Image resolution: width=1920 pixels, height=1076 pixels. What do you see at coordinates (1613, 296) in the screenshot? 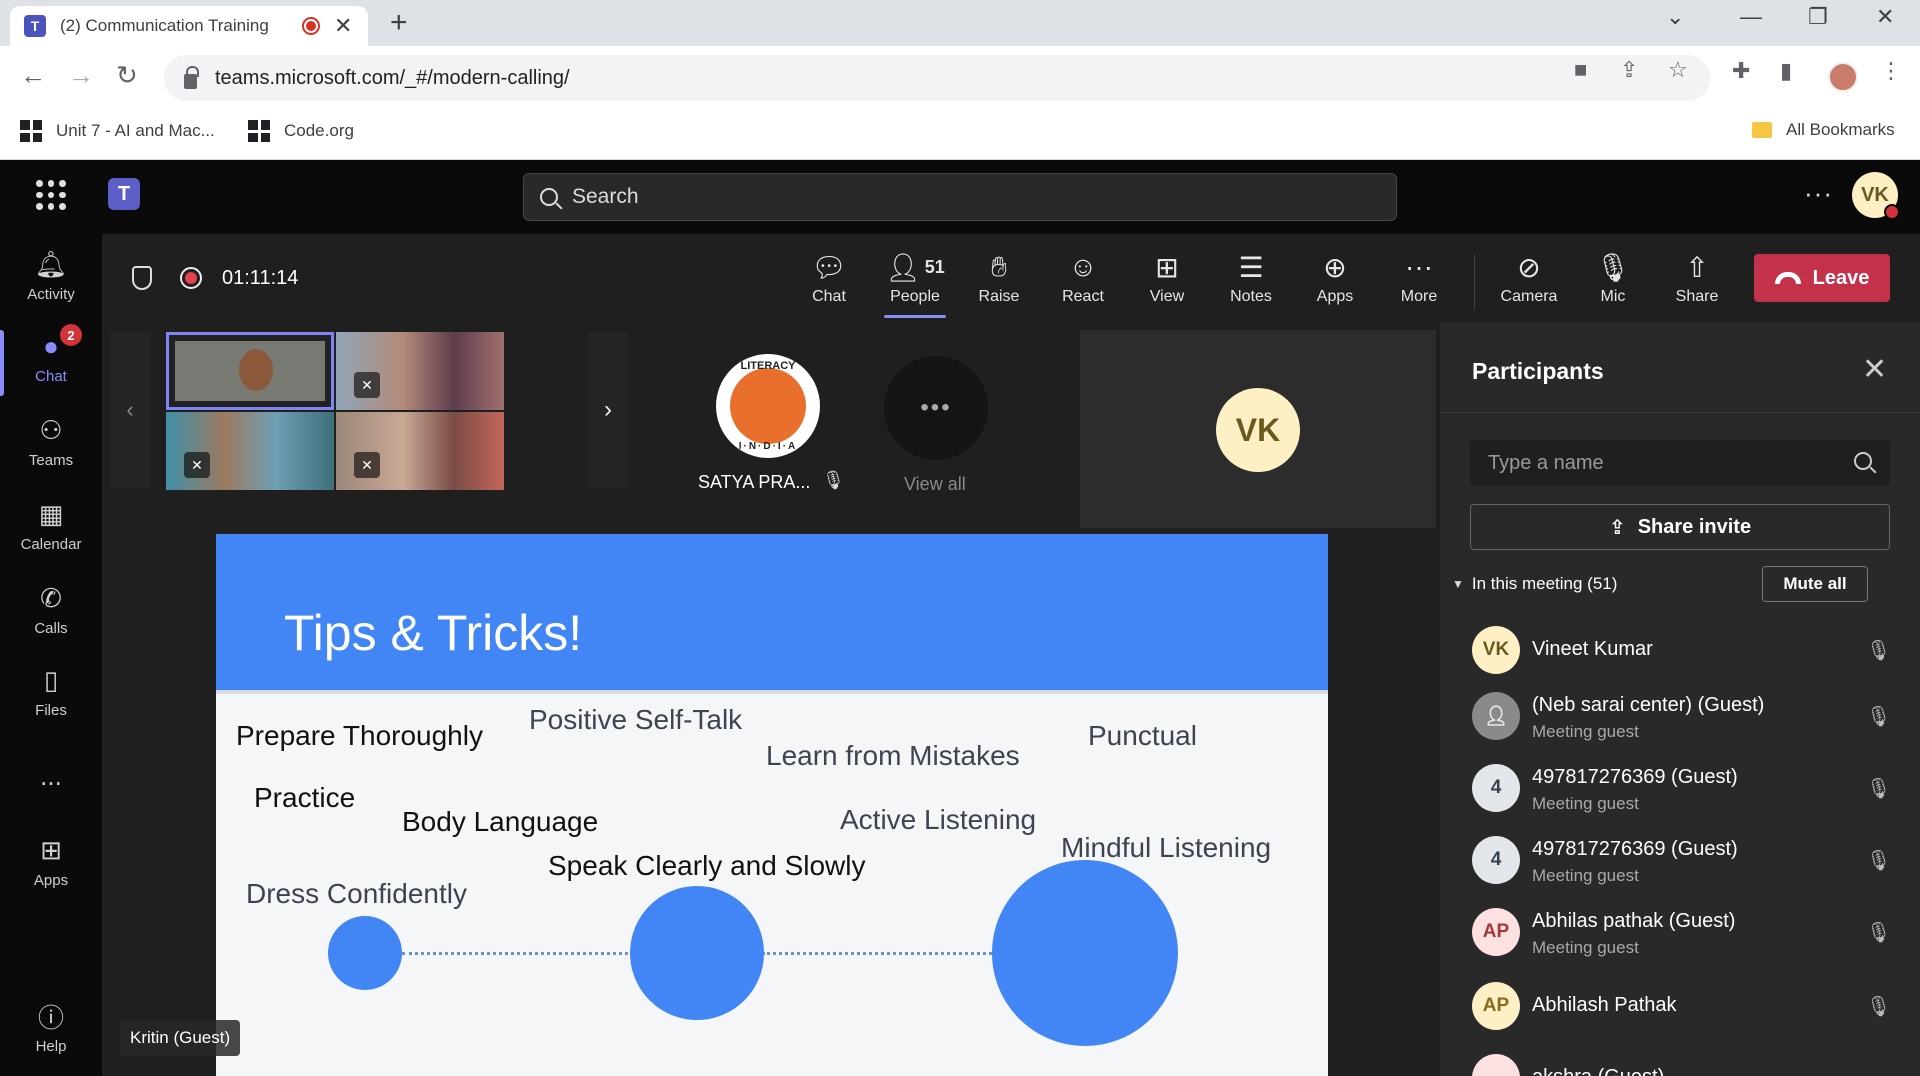
I see `toolbar-label: Mic` at bounding box center [1613, 296].